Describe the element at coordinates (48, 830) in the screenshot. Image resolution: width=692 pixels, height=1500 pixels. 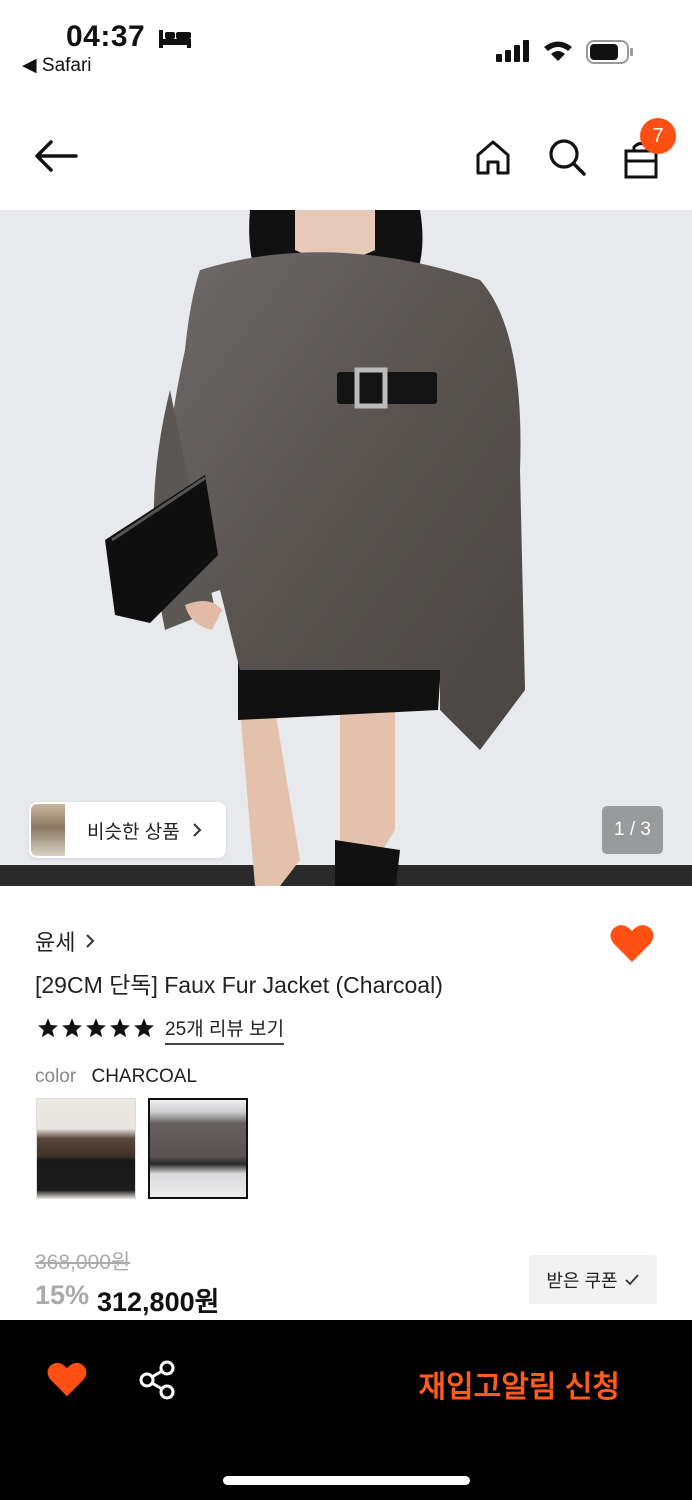
I see `similar-thumbnail` at that location.